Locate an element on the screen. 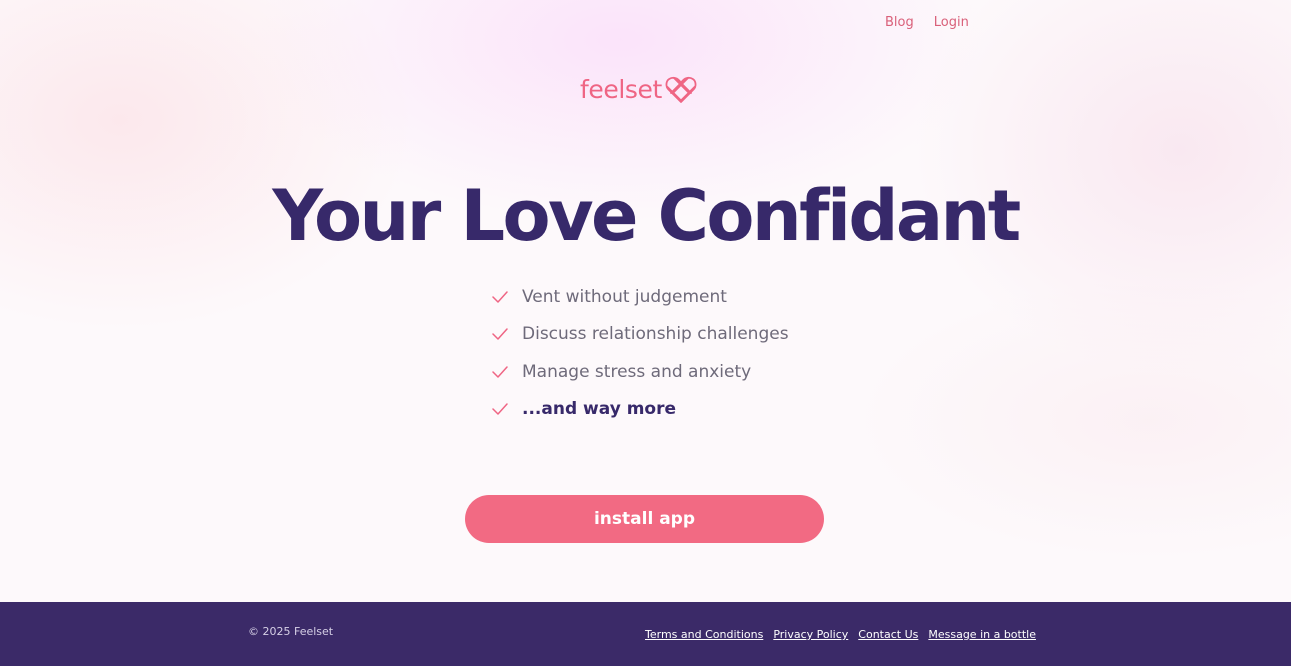 Image resolution: width=1291 pixels, height=666 pixels. feature-item: ...and way more is located at coordinates (640, 410).